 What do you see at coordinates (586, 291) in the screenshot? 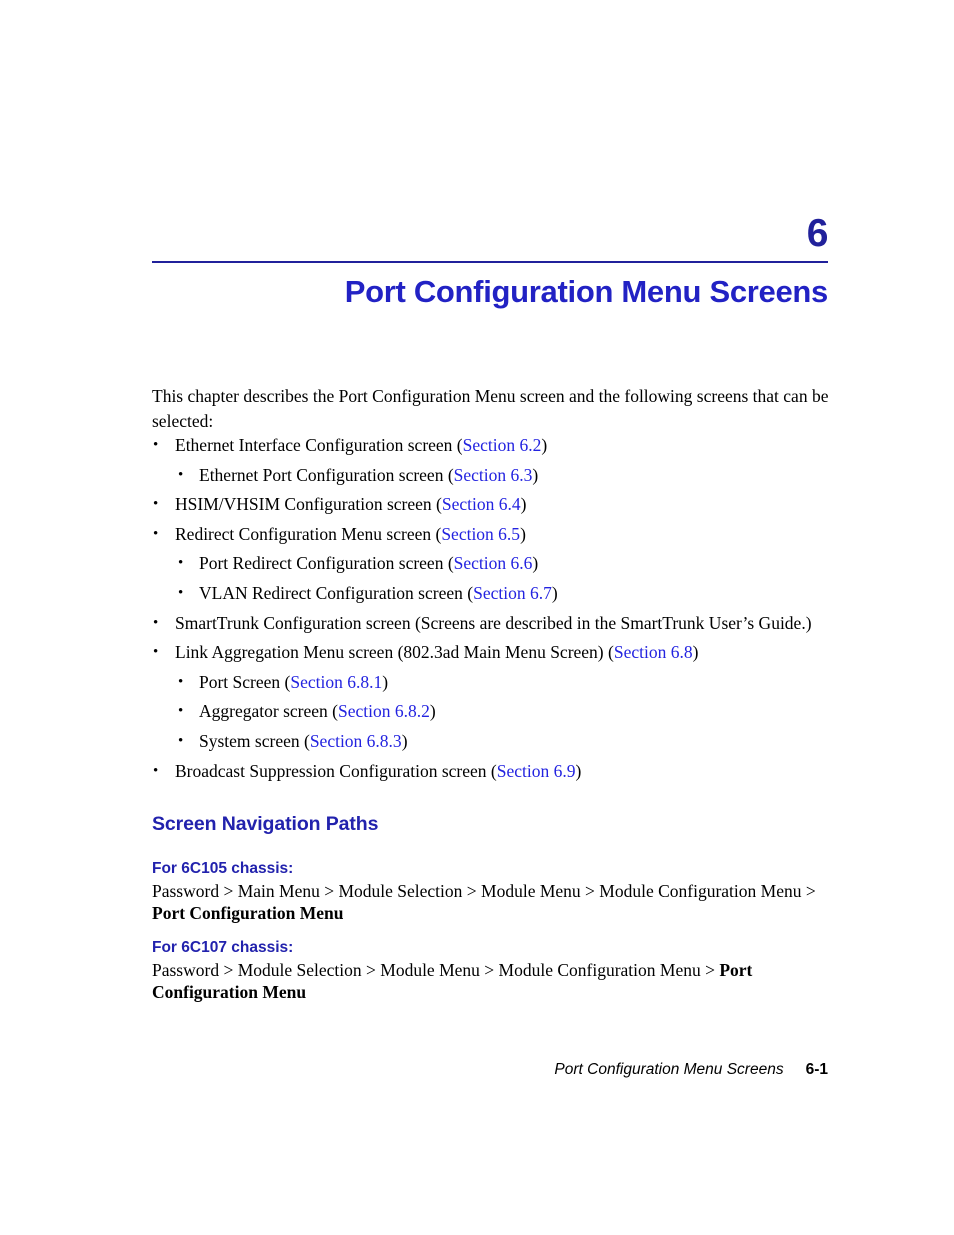
I see `page-title: Port Configuration Menu Screens` at bounding box center [586, 291].